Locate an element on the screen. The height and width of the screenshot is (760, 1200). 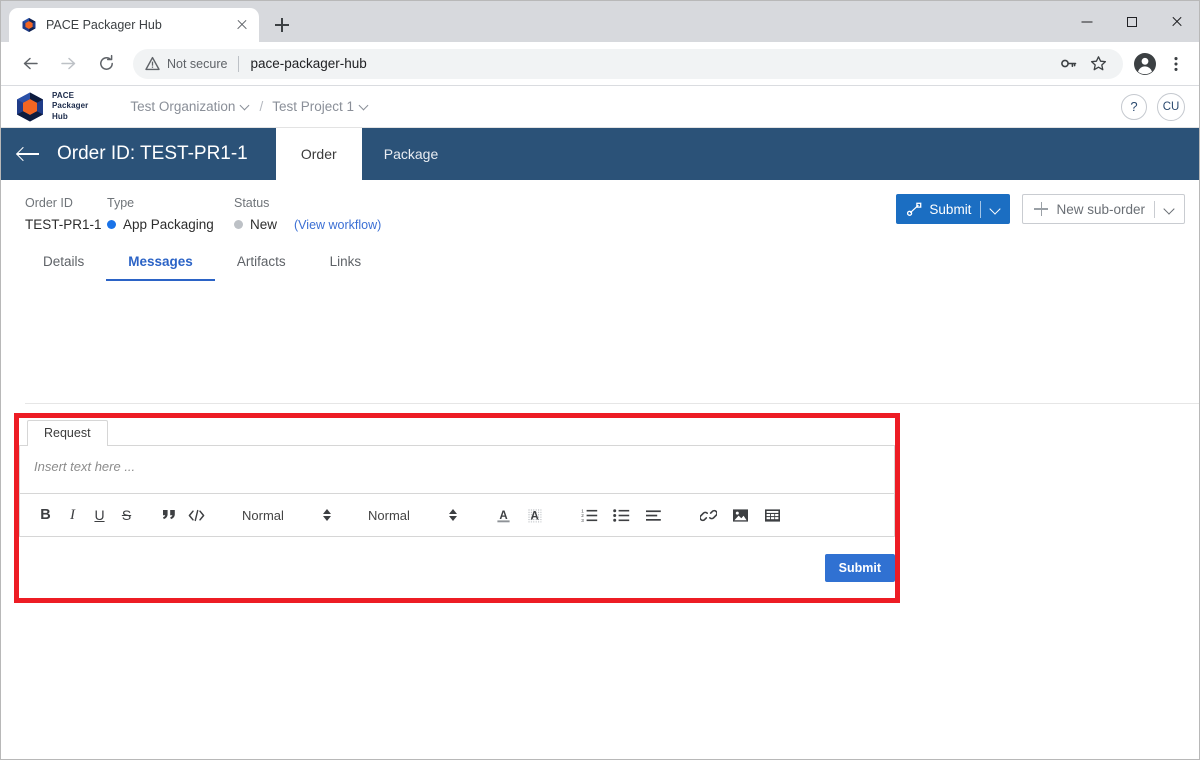
security-status-label: Not secure is located at coordinates (197, 63).